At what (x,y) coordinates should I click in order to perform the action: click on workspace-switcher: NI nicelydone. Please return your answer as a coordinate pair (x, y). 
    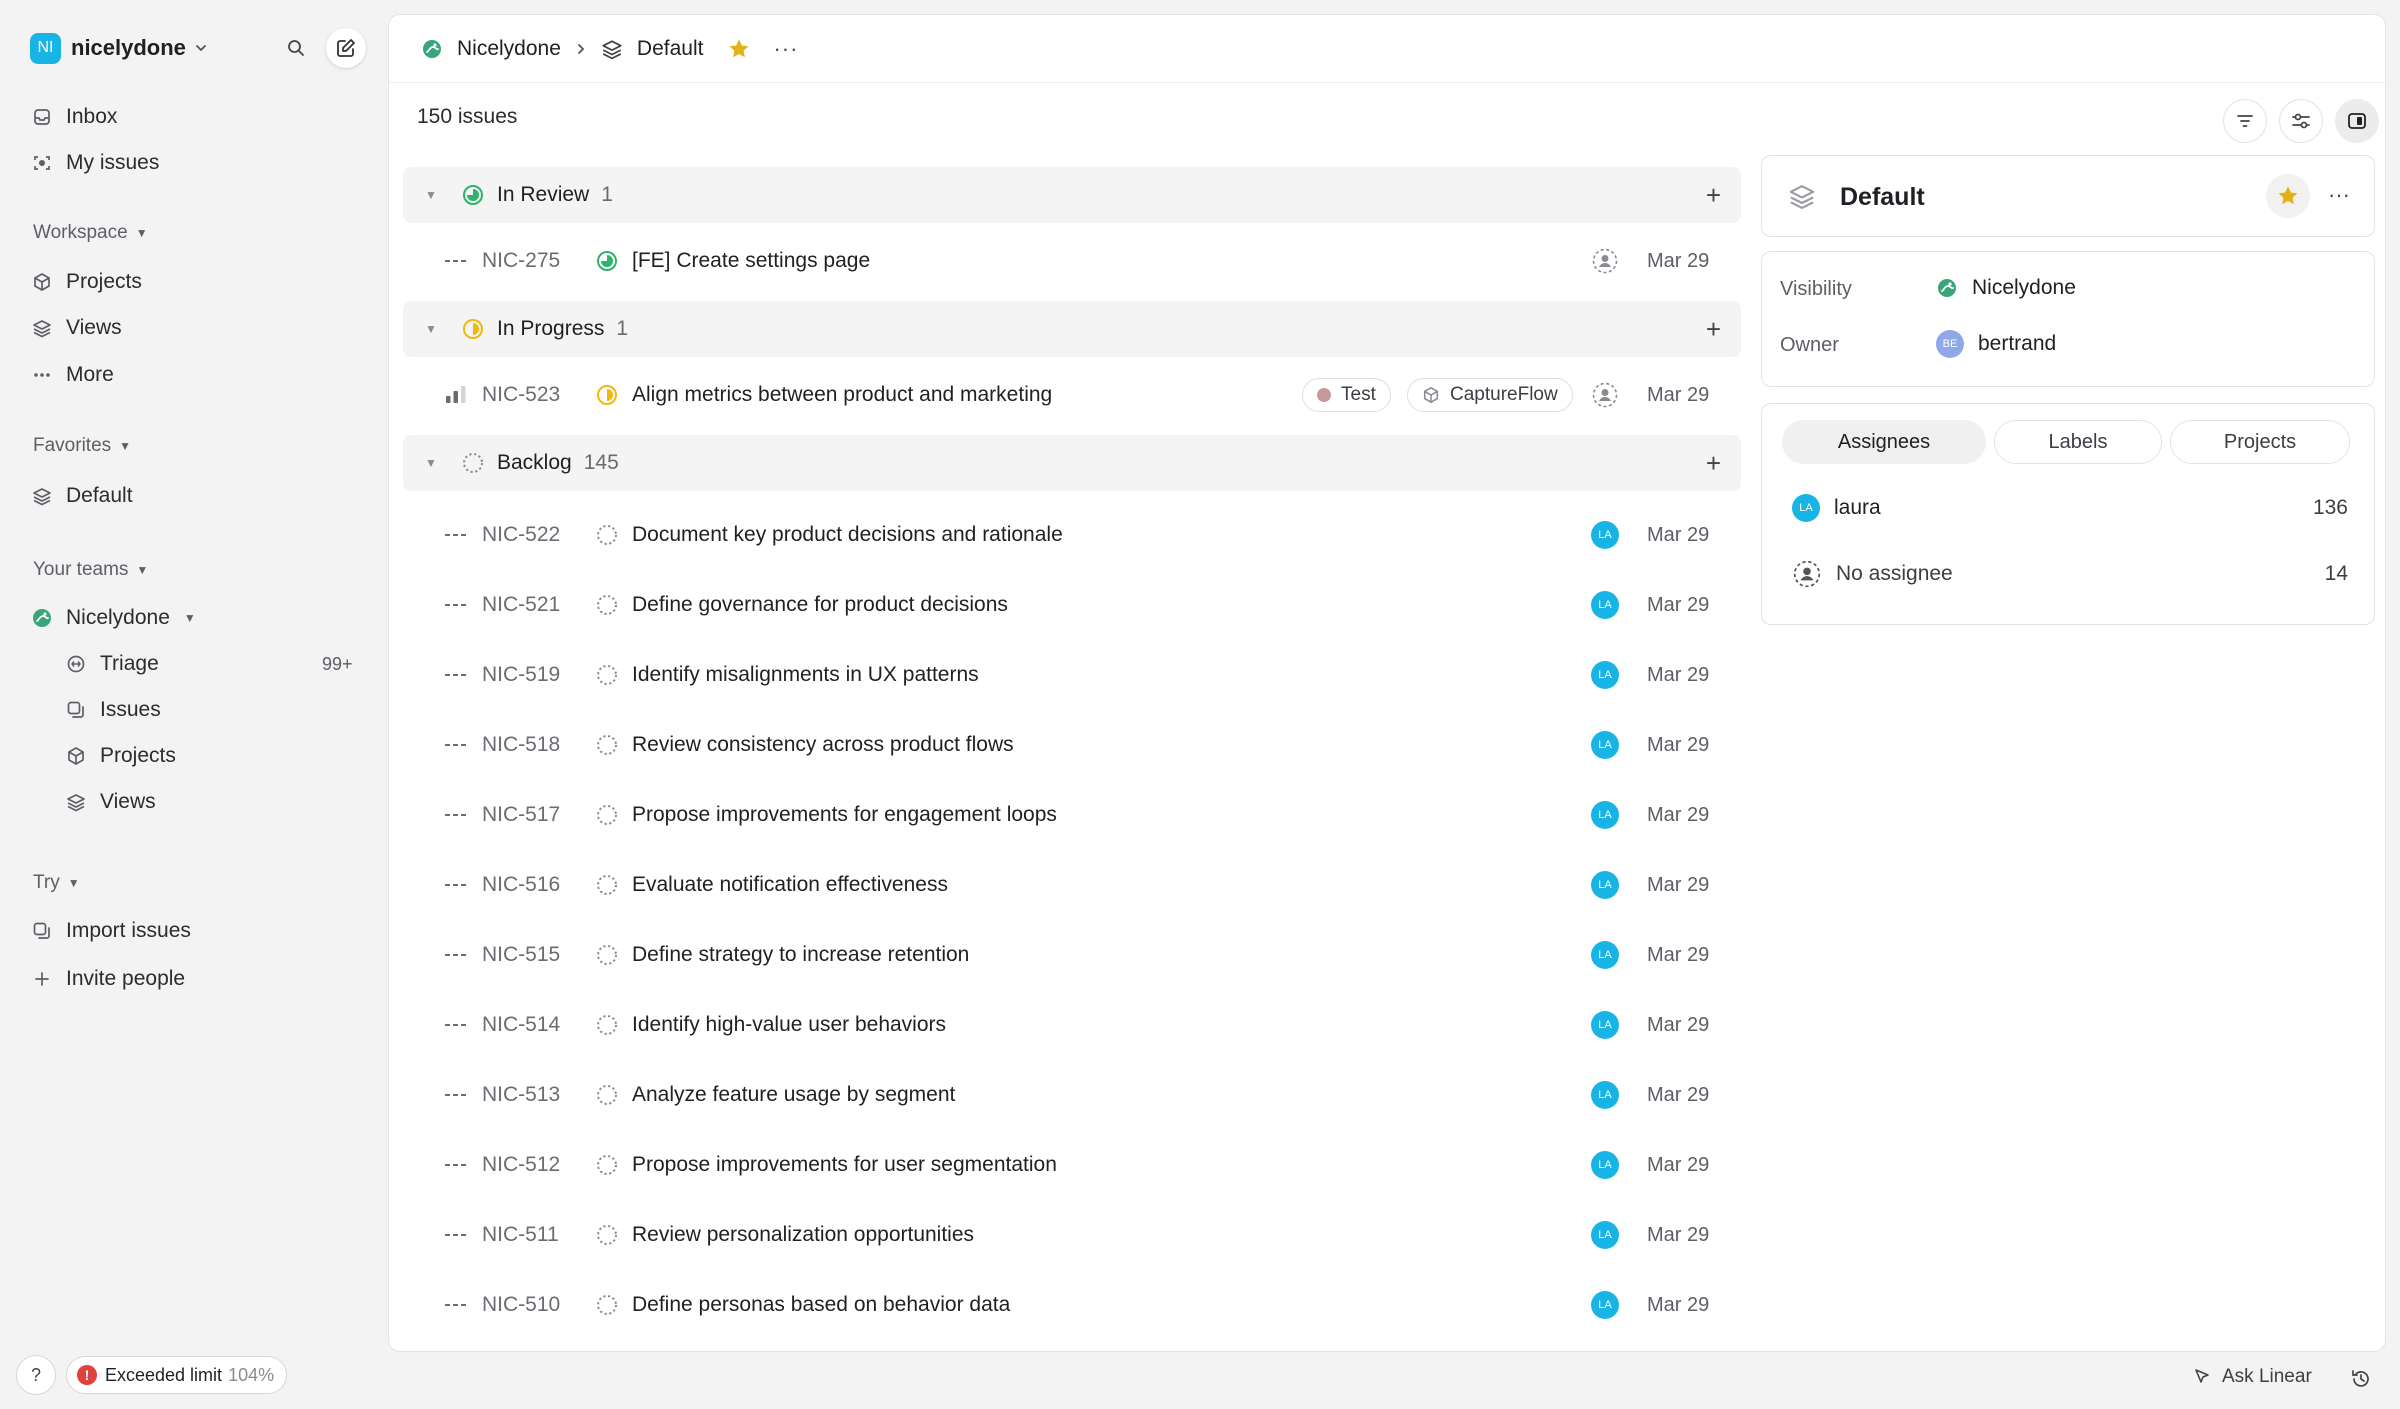
    Looking at the image, I should click on (119, 48).